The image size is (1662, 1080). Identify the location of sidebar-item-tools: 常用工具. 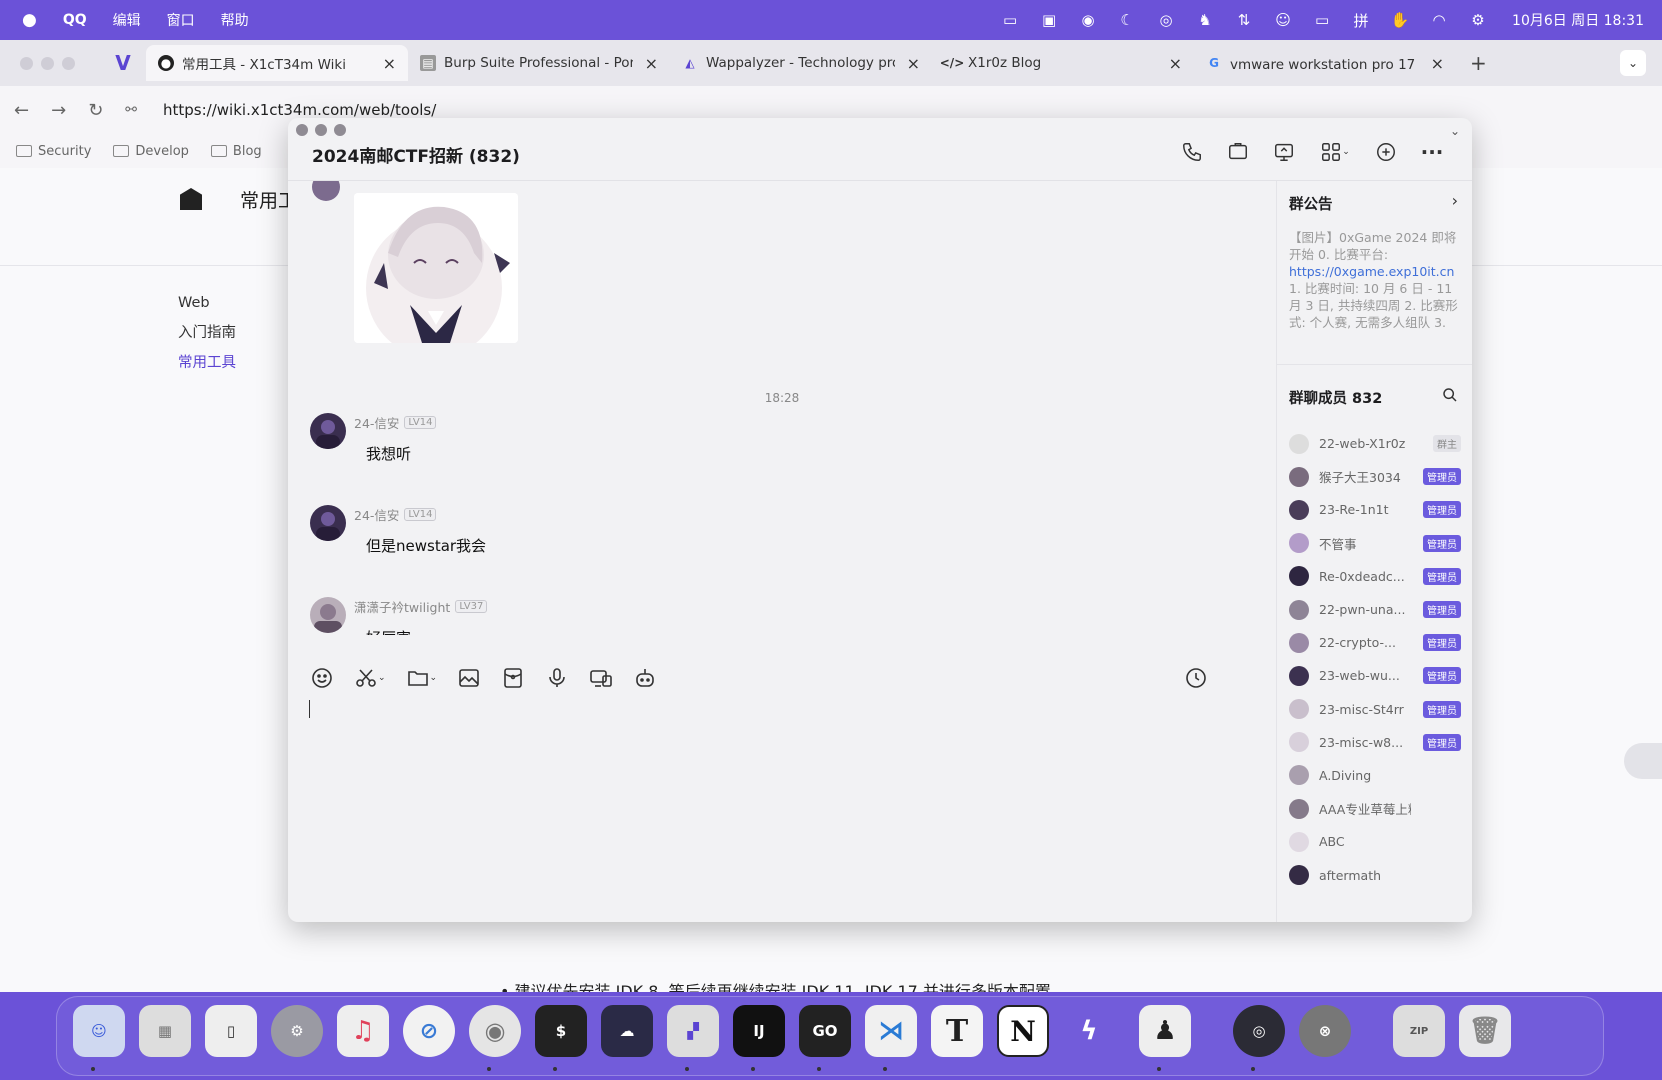
(207, 363).